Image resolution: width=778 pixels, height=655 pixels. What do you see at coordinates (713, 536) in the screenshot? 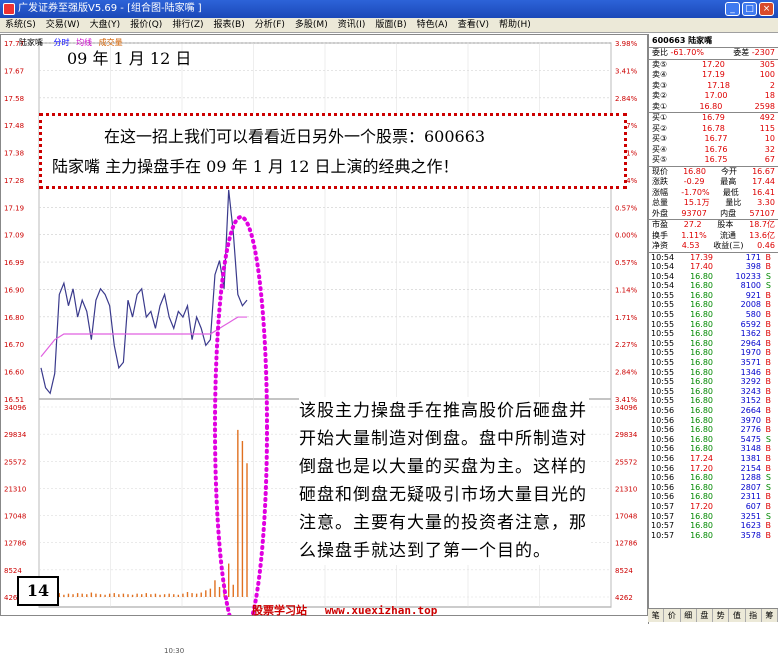
I see `tick-row: 10:57 16.80 3578 B` at bounding box center [713, 536].